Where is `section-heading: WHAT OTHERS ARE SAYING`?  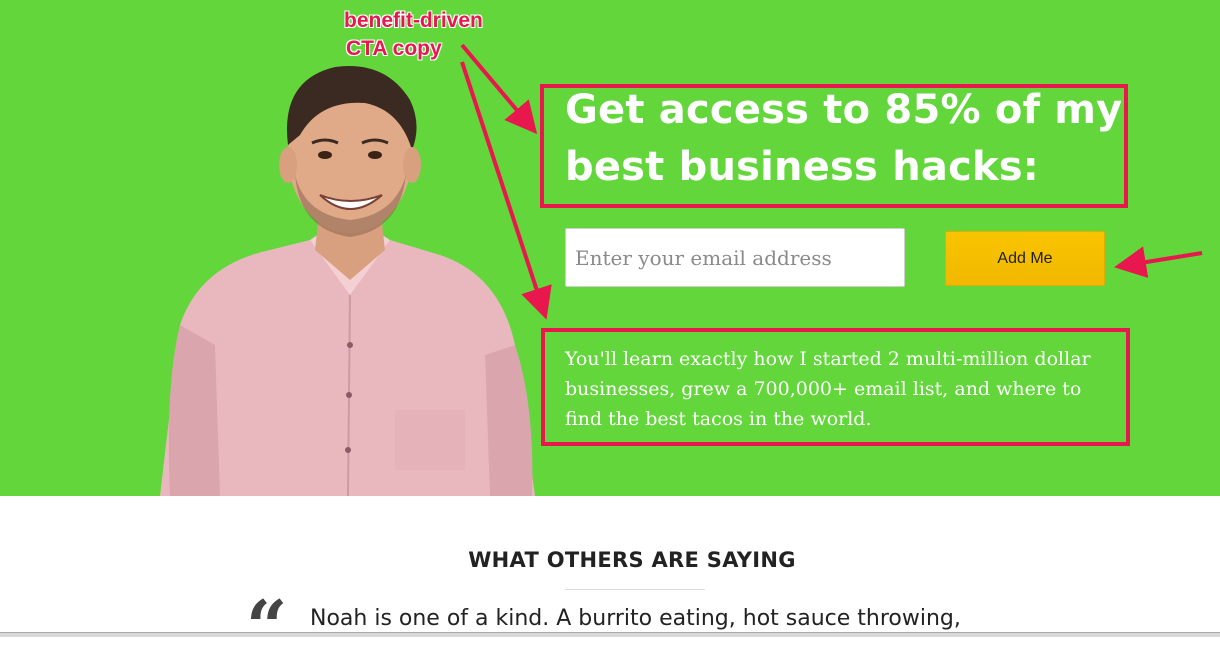
section-heading: WHAT OTHERS ARE SAYING is located at coordinates (632, 560).